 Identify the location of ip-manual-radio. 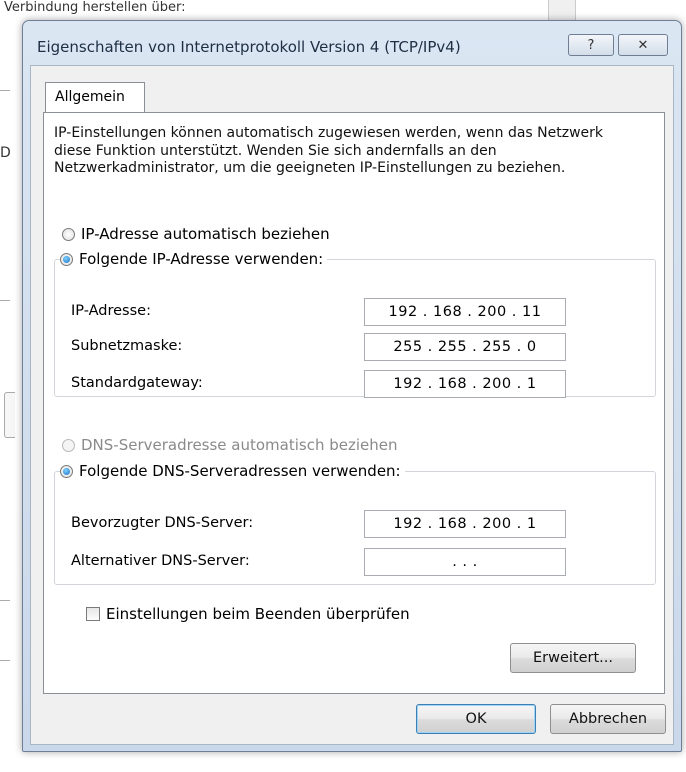
(66, 259).